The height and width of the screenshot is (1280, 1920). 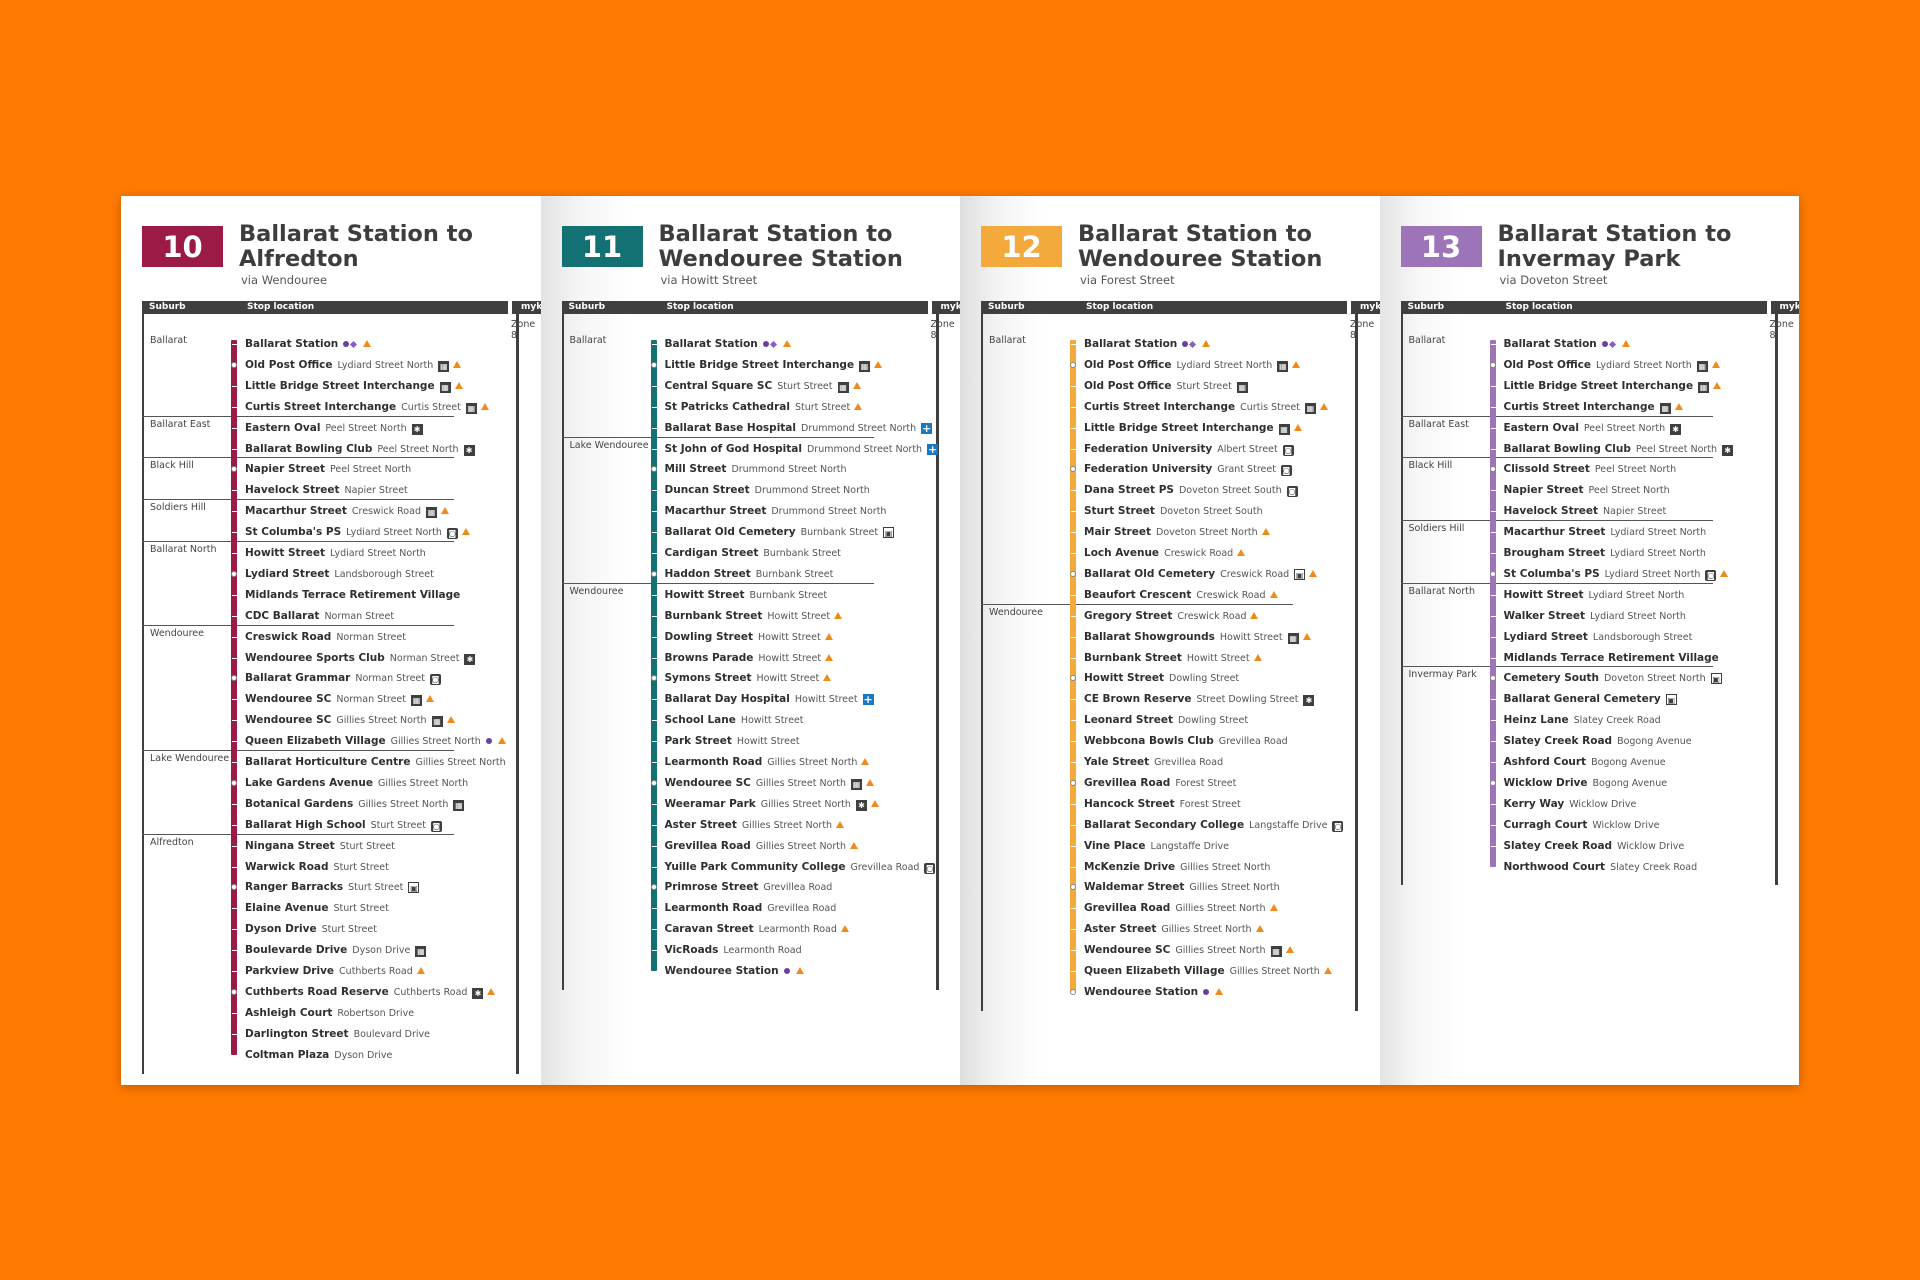 What do you see at coordinates (1181, 595) in the screenshot?
I see `stop-row: Beaufort Crescent Creswick Road` at bounding box center [1181, 595].